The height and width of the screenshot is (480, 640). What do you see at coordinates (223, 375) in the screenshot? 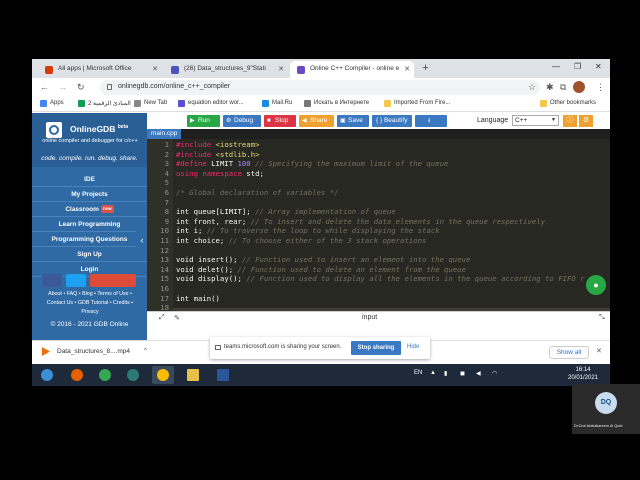
I see `word-icon` at bounding box center [223, 375].